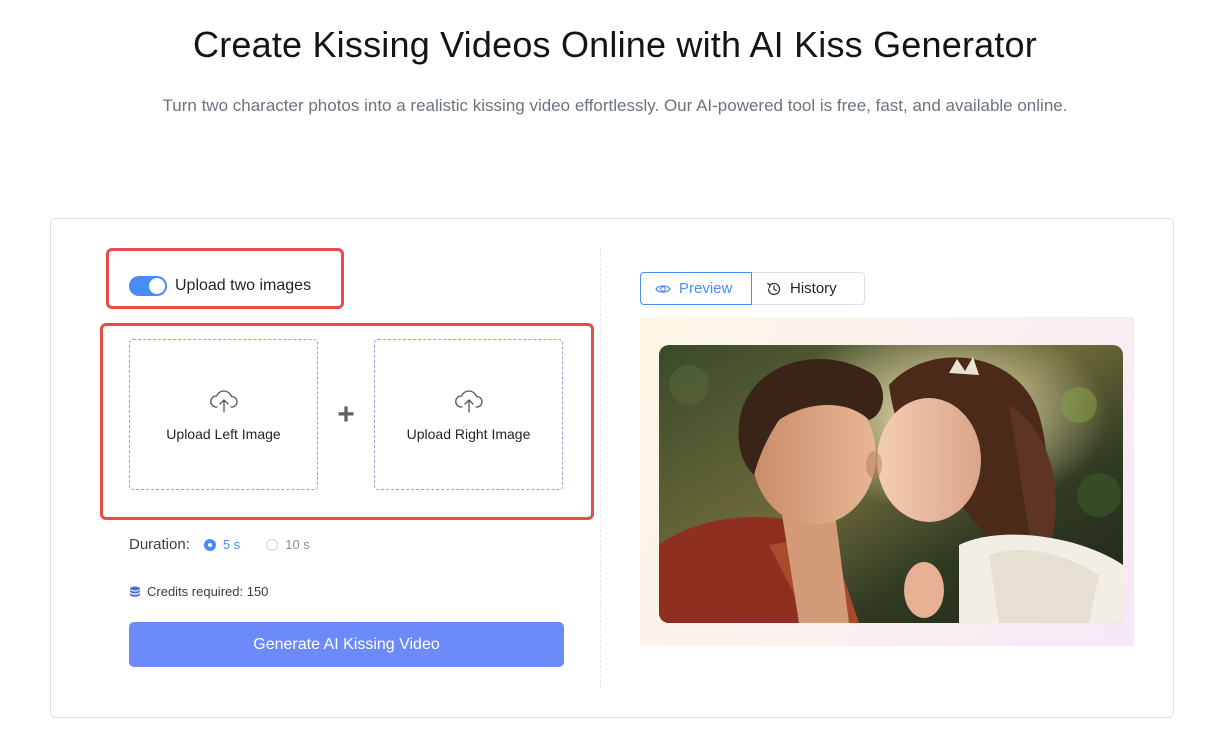 The width and height of the screenshot is (1230, 749). Describe the element at coordinates (663, 288) in the screenshot. I see `eye-icon` at that location.